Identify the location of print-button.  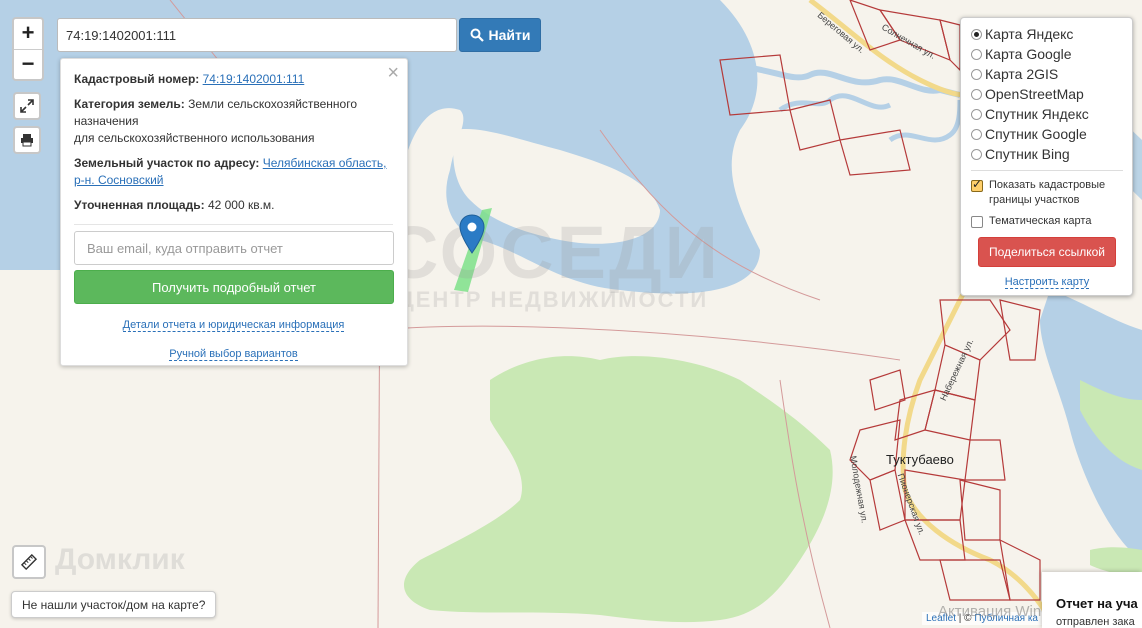
(27, 140).